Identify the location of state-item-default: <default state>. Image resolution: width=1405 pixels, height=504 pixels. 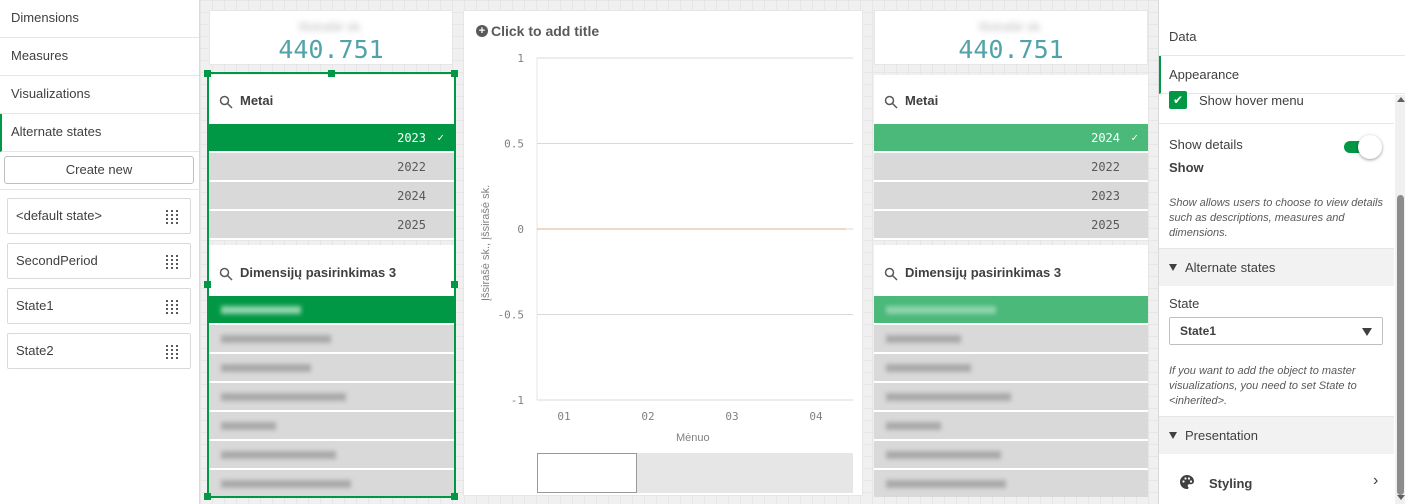
(99, 216).